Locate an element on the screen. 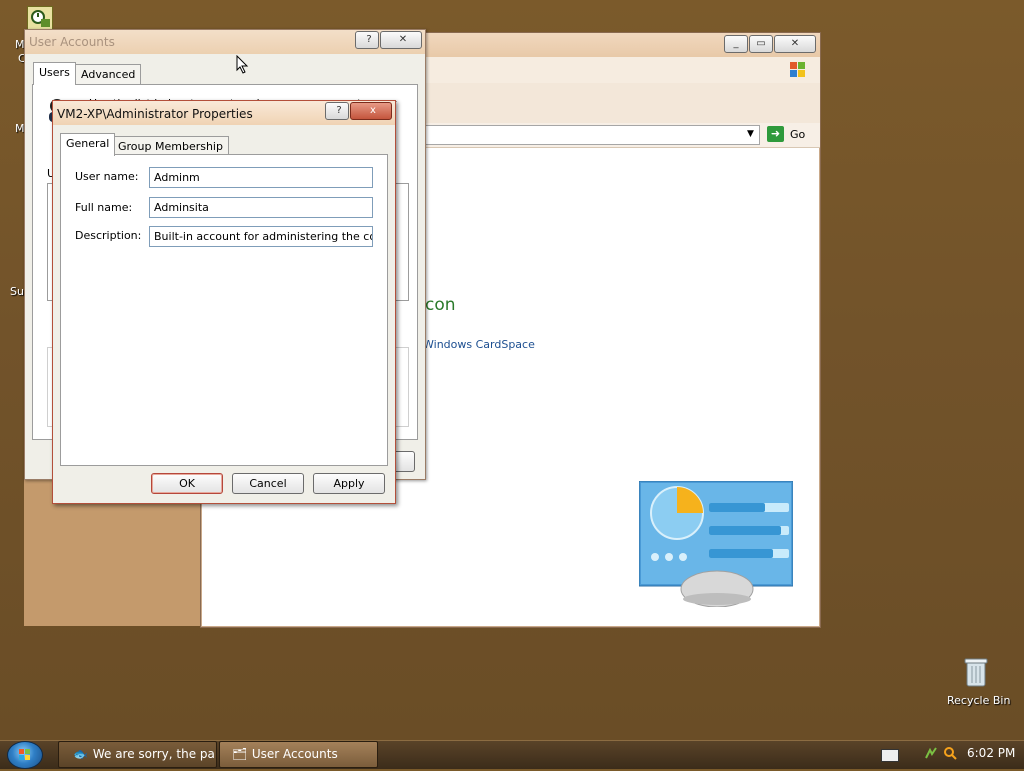 This screenshot has width=1024, height=771. desktop-icon-app is located at coordinates (40, 18).